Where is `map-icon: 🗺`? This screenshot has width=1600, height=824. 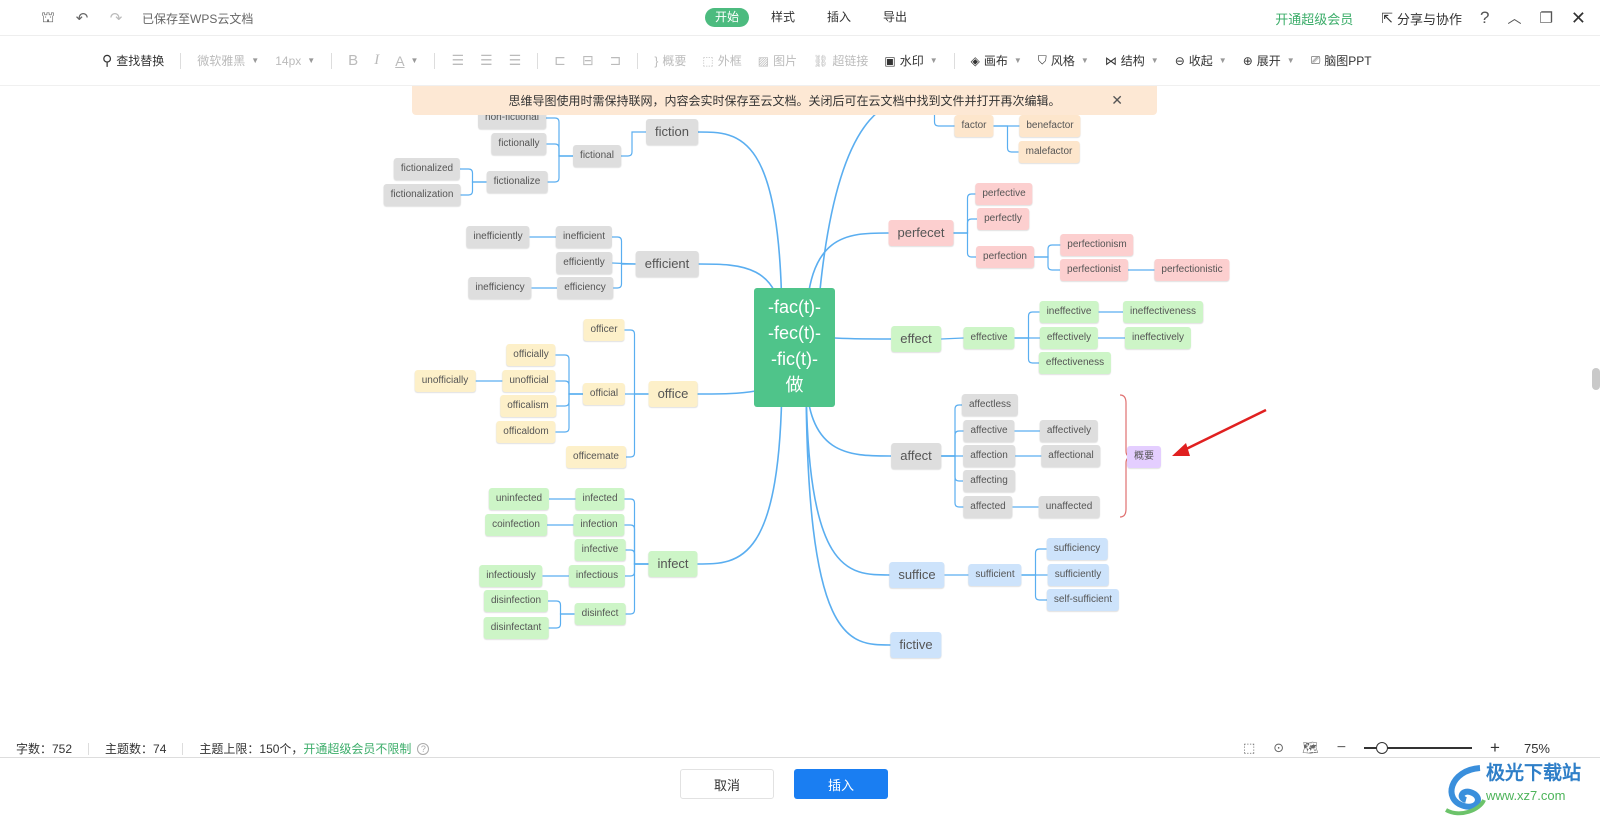
map-icon: 🗺 is located at coordinates (1310, 748).